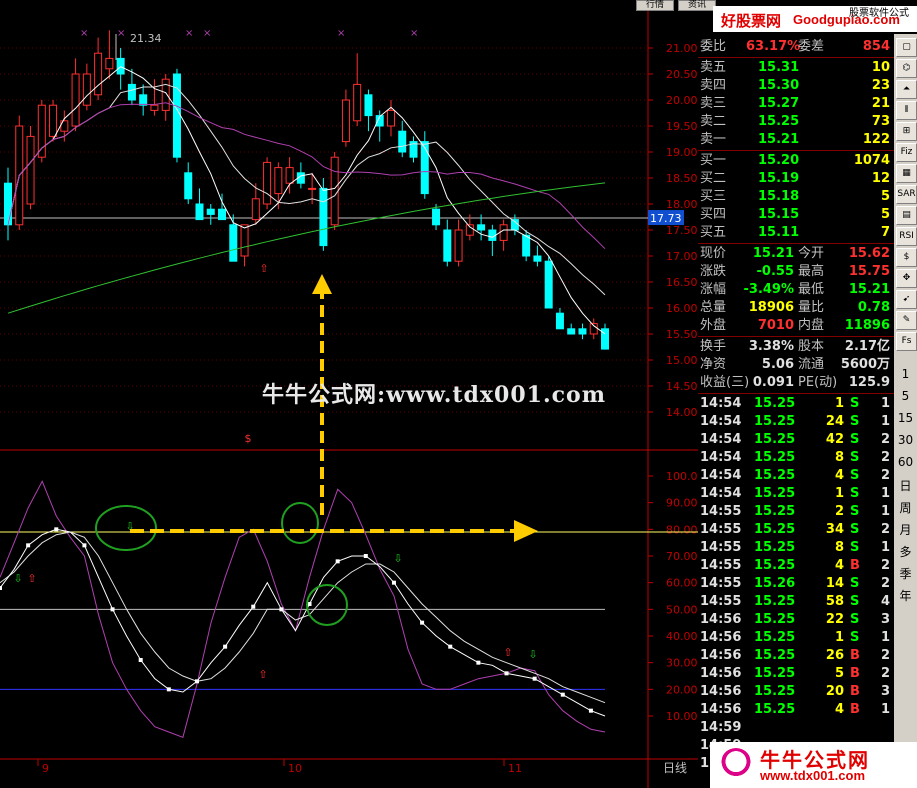 This screenshot has height=788, width=917. What do you see at coordinates (295, 768) in the screenshot?
I see `time-axis-label: 10` at bounding box center [295, 768].